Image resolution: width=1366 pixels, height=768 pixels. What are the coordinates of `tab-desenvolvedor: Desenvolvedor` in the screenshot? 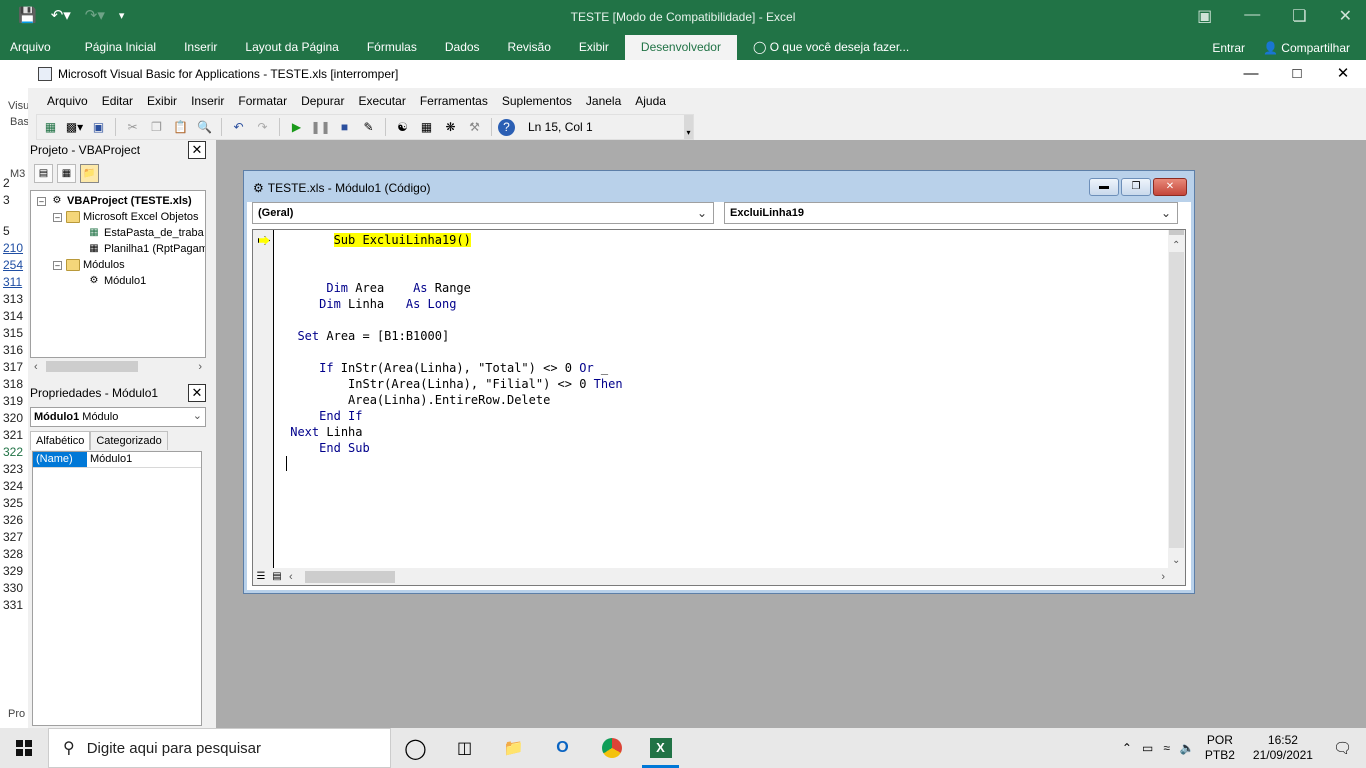 It's located at (680, 47).